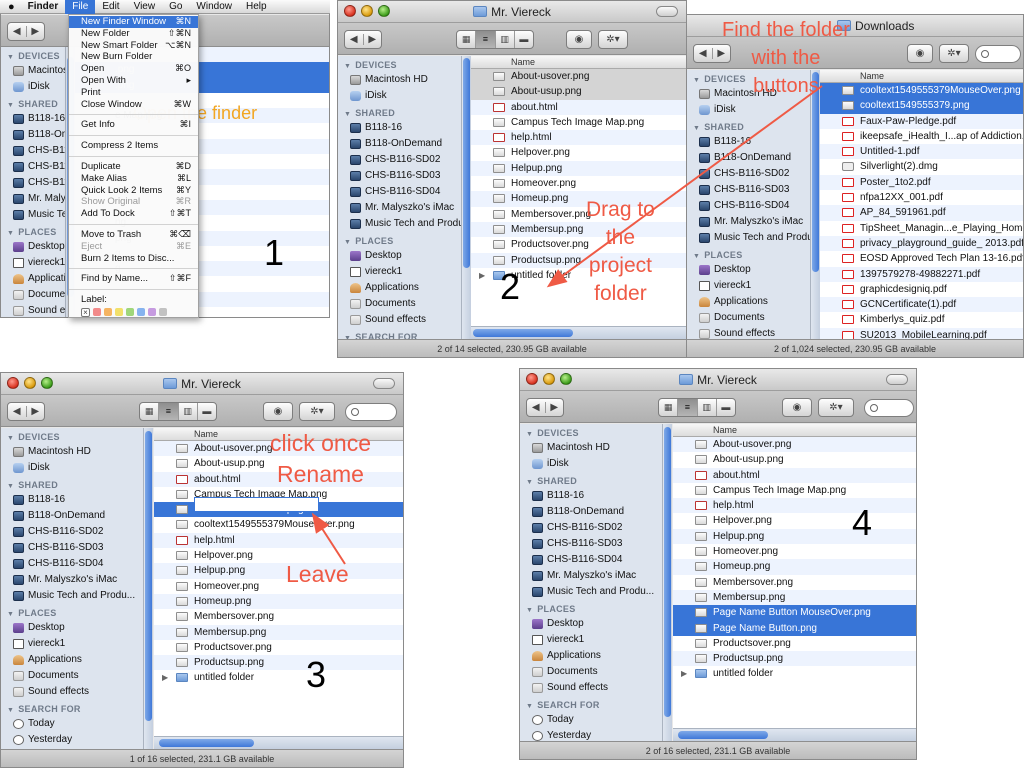  Describe the element at coordinates (72, 564) in the screenshot. I see `sidebar-item: CHS-B116-SD04` at that location.